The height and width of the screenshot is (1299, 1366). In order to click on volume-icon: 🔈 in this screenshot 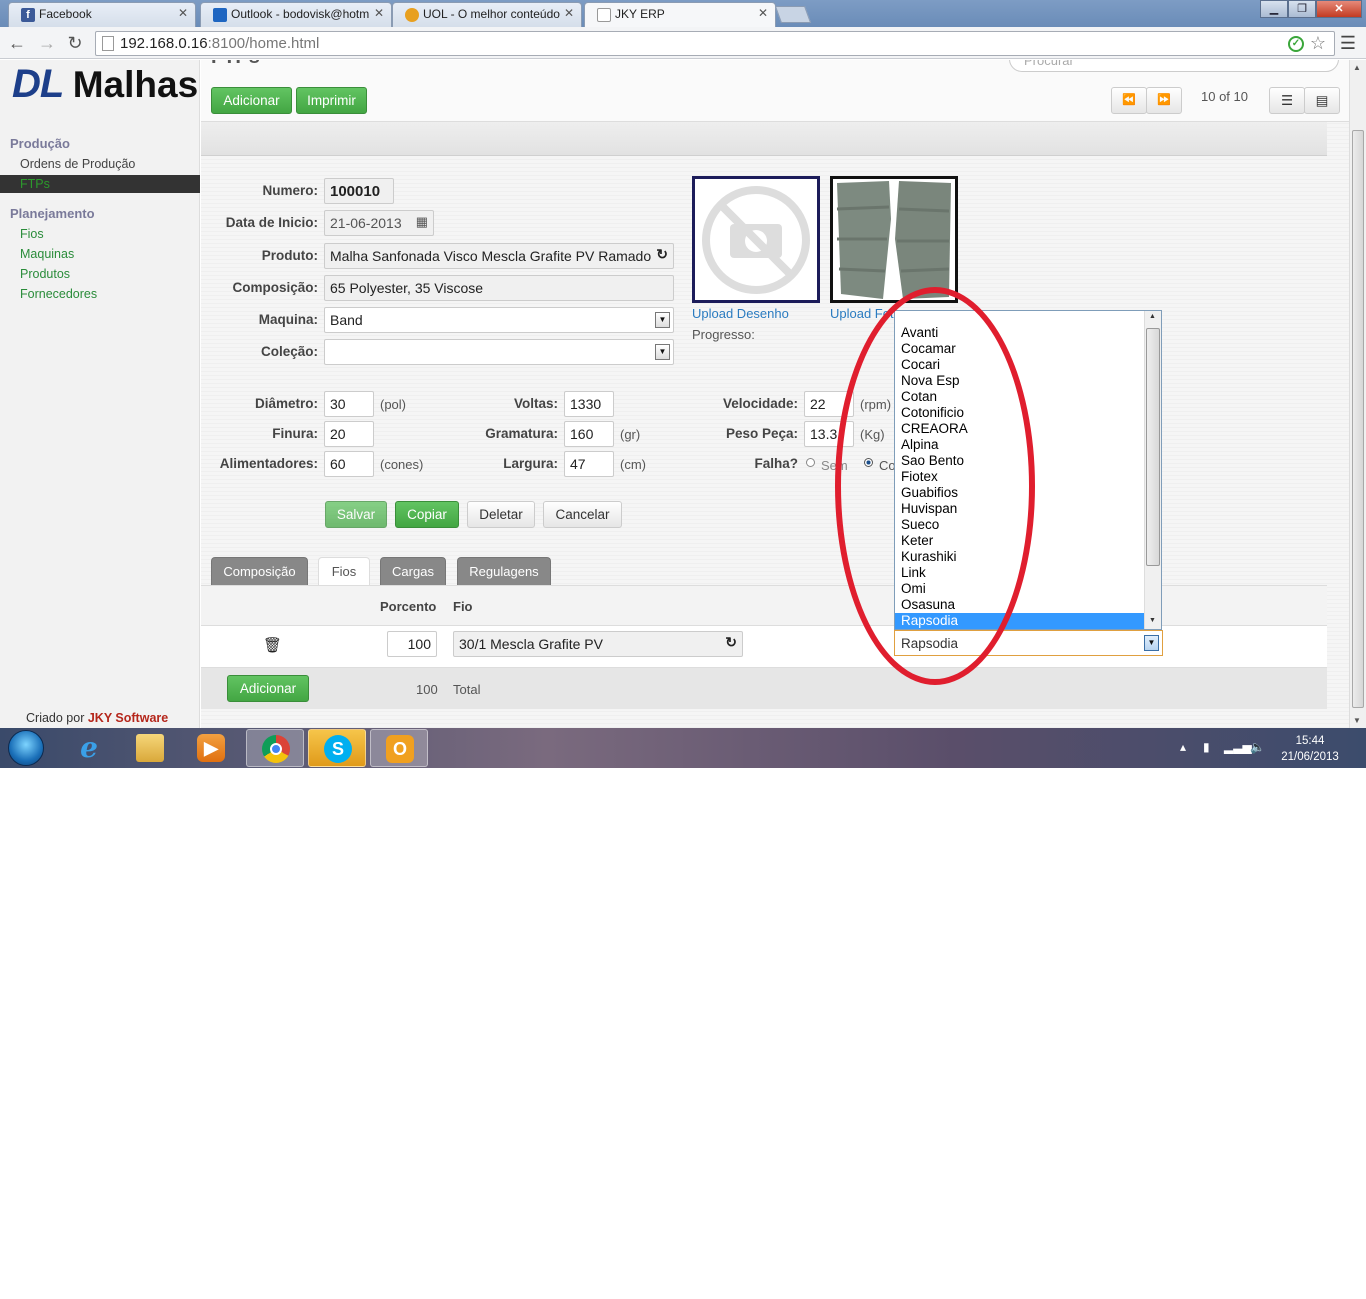, I will do `click(1257, 747)`.